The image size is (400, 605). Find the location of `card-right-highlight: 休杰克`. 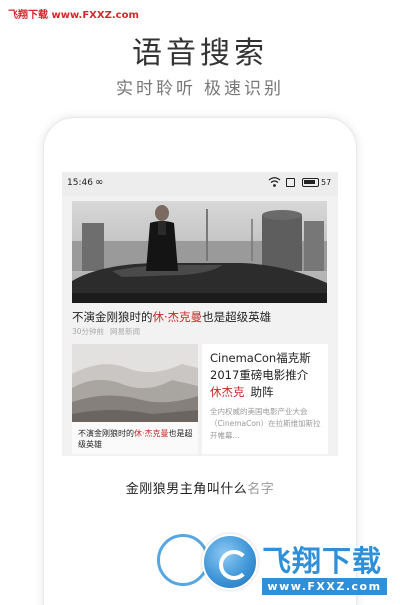

card-right-highlight: 休杰克 is located at coordinates (227, 392).